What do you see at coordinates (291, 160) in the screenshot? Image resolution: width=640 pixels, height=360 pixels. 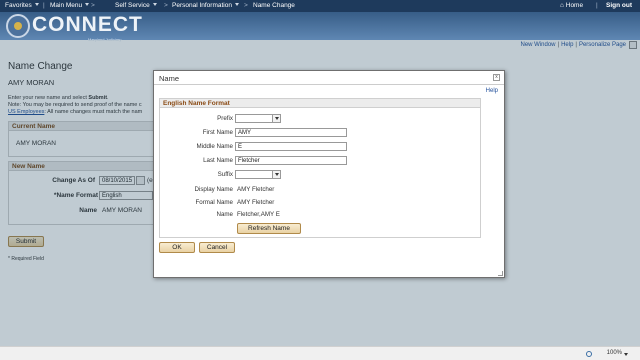 I see `last-name-field: Fletcher` at bounding box center [291, 160].